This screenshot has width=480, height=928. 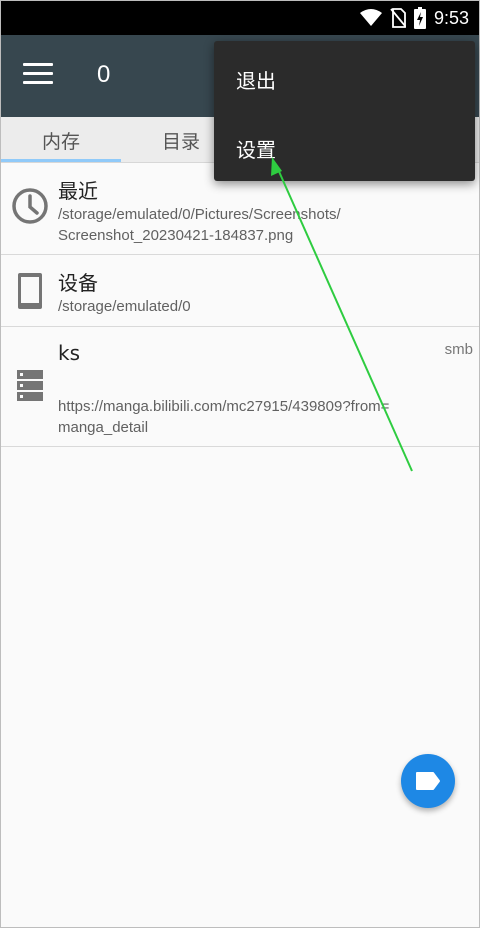 I want to click on clock-time: 9:53, so click(x=451, y=17).